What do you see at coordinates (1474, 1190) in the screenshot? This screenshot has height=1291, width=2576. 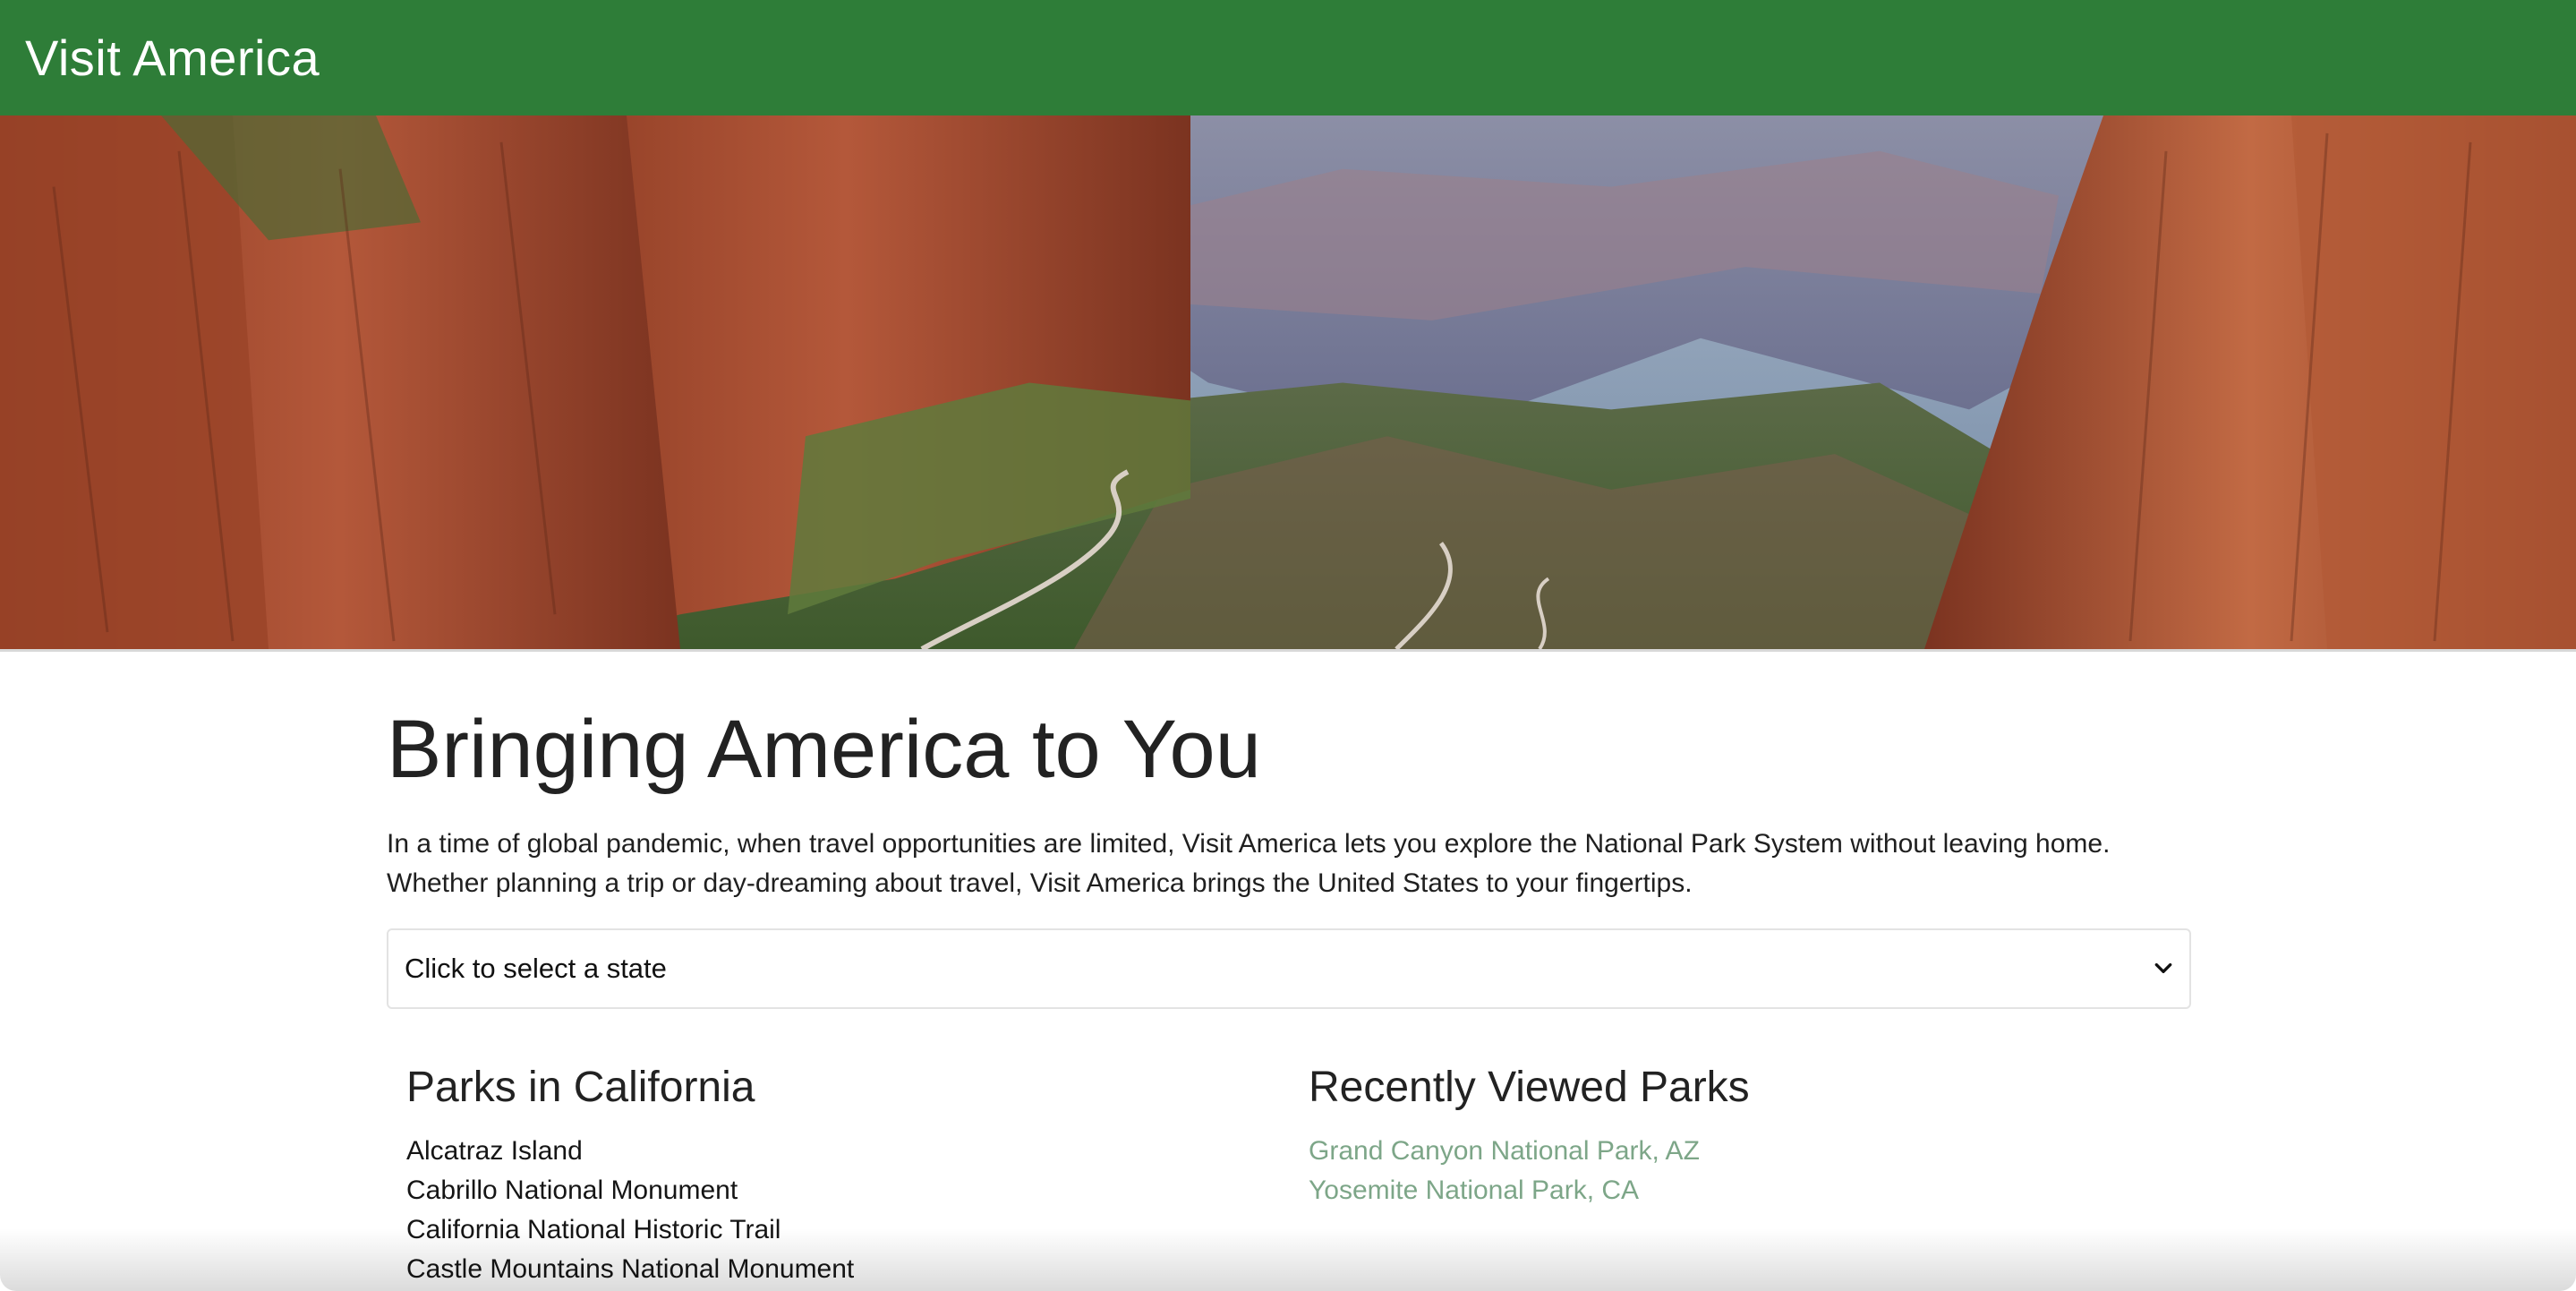 I see `recent-park-link: Yosemite National Park, CA` at bounding box center [1474, 1190].